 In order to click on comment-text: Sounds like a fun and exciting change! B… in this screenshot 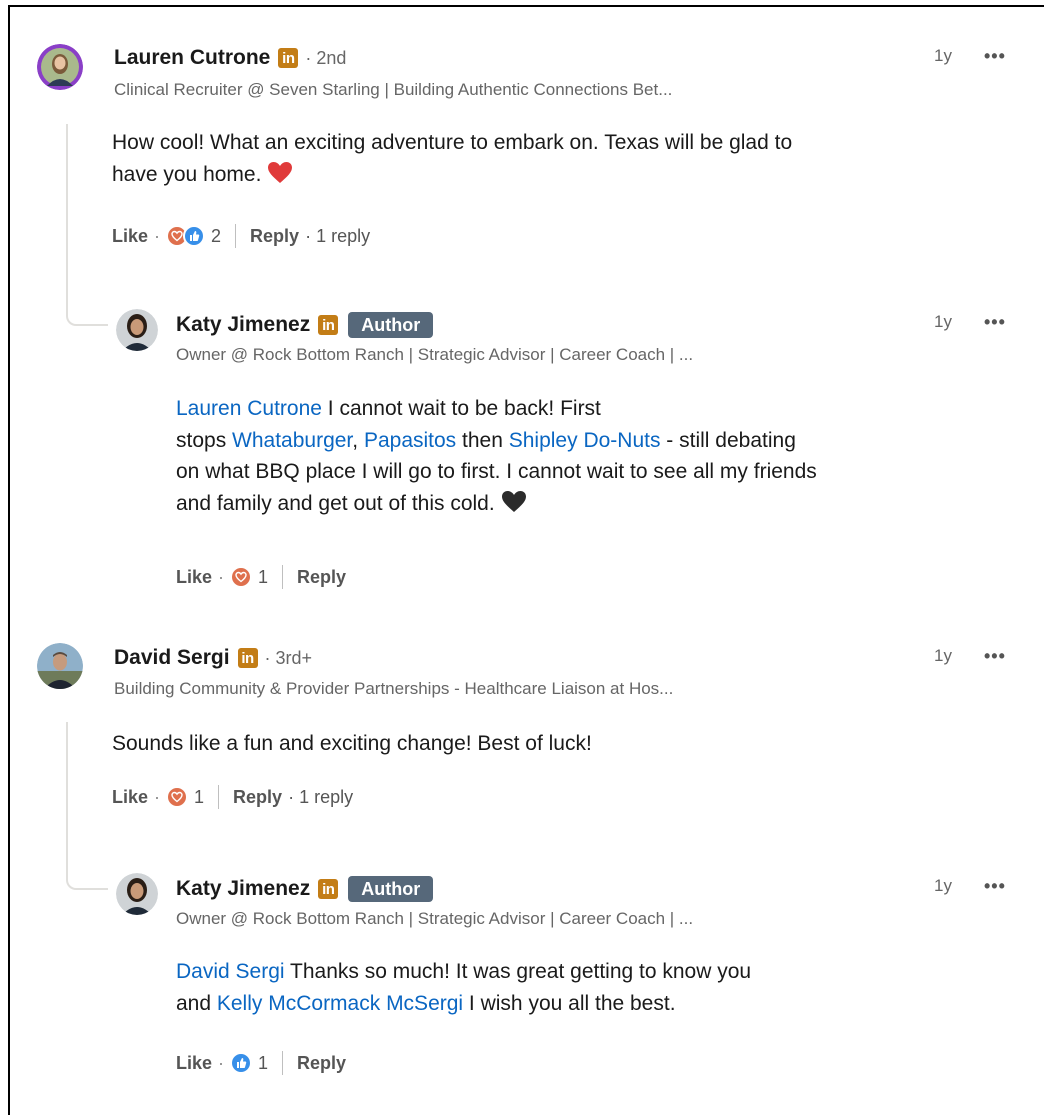, I will do `click(352, 743)`.